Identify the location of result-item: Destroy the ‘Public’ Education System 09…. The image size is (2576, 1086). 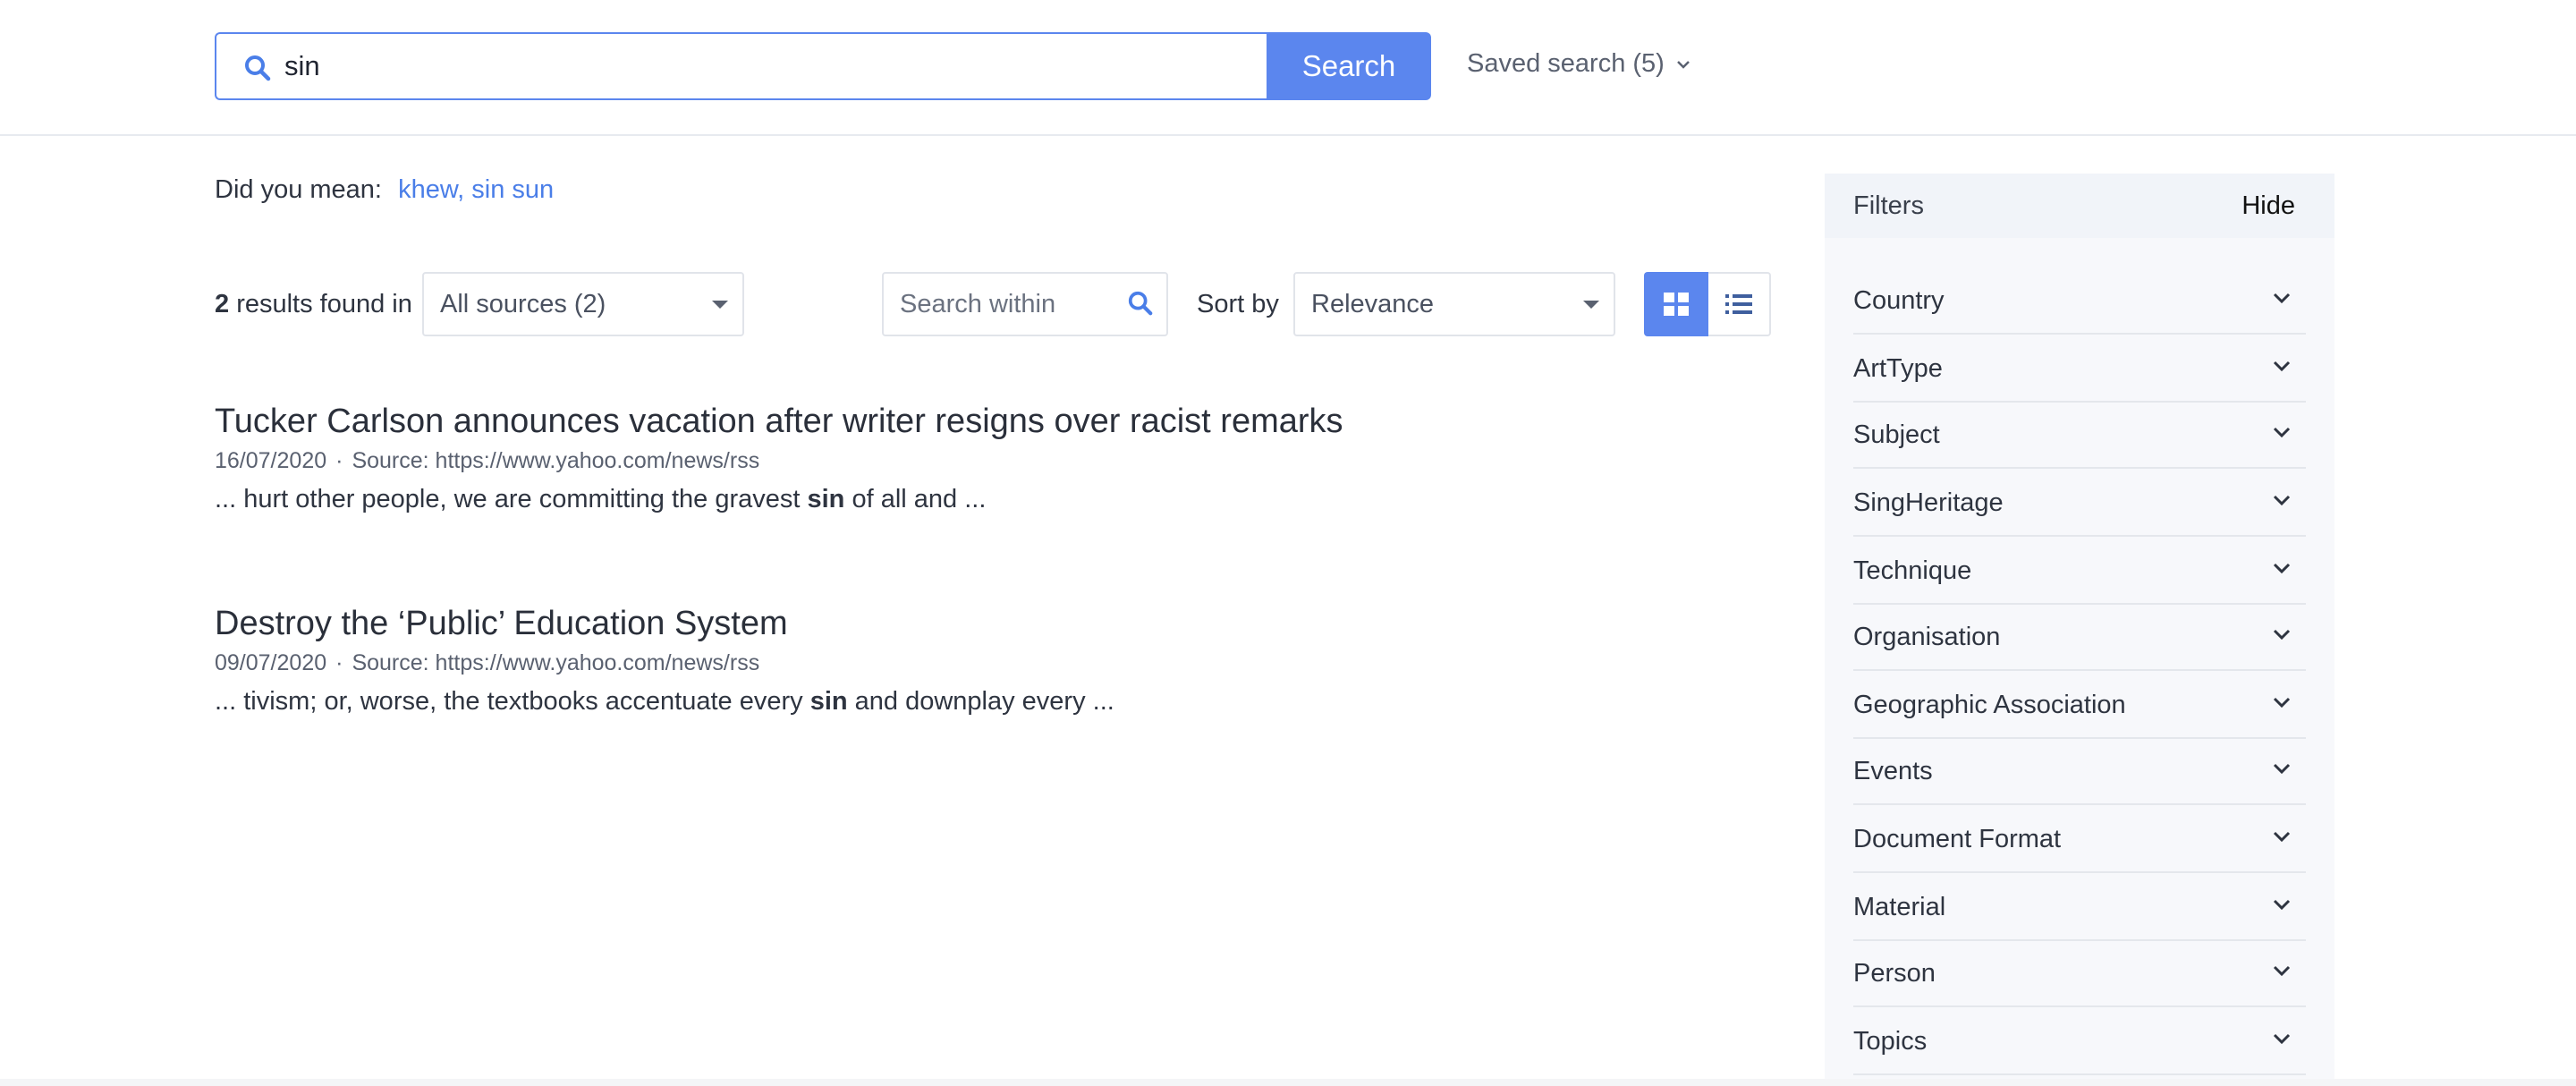
(1002, 660).